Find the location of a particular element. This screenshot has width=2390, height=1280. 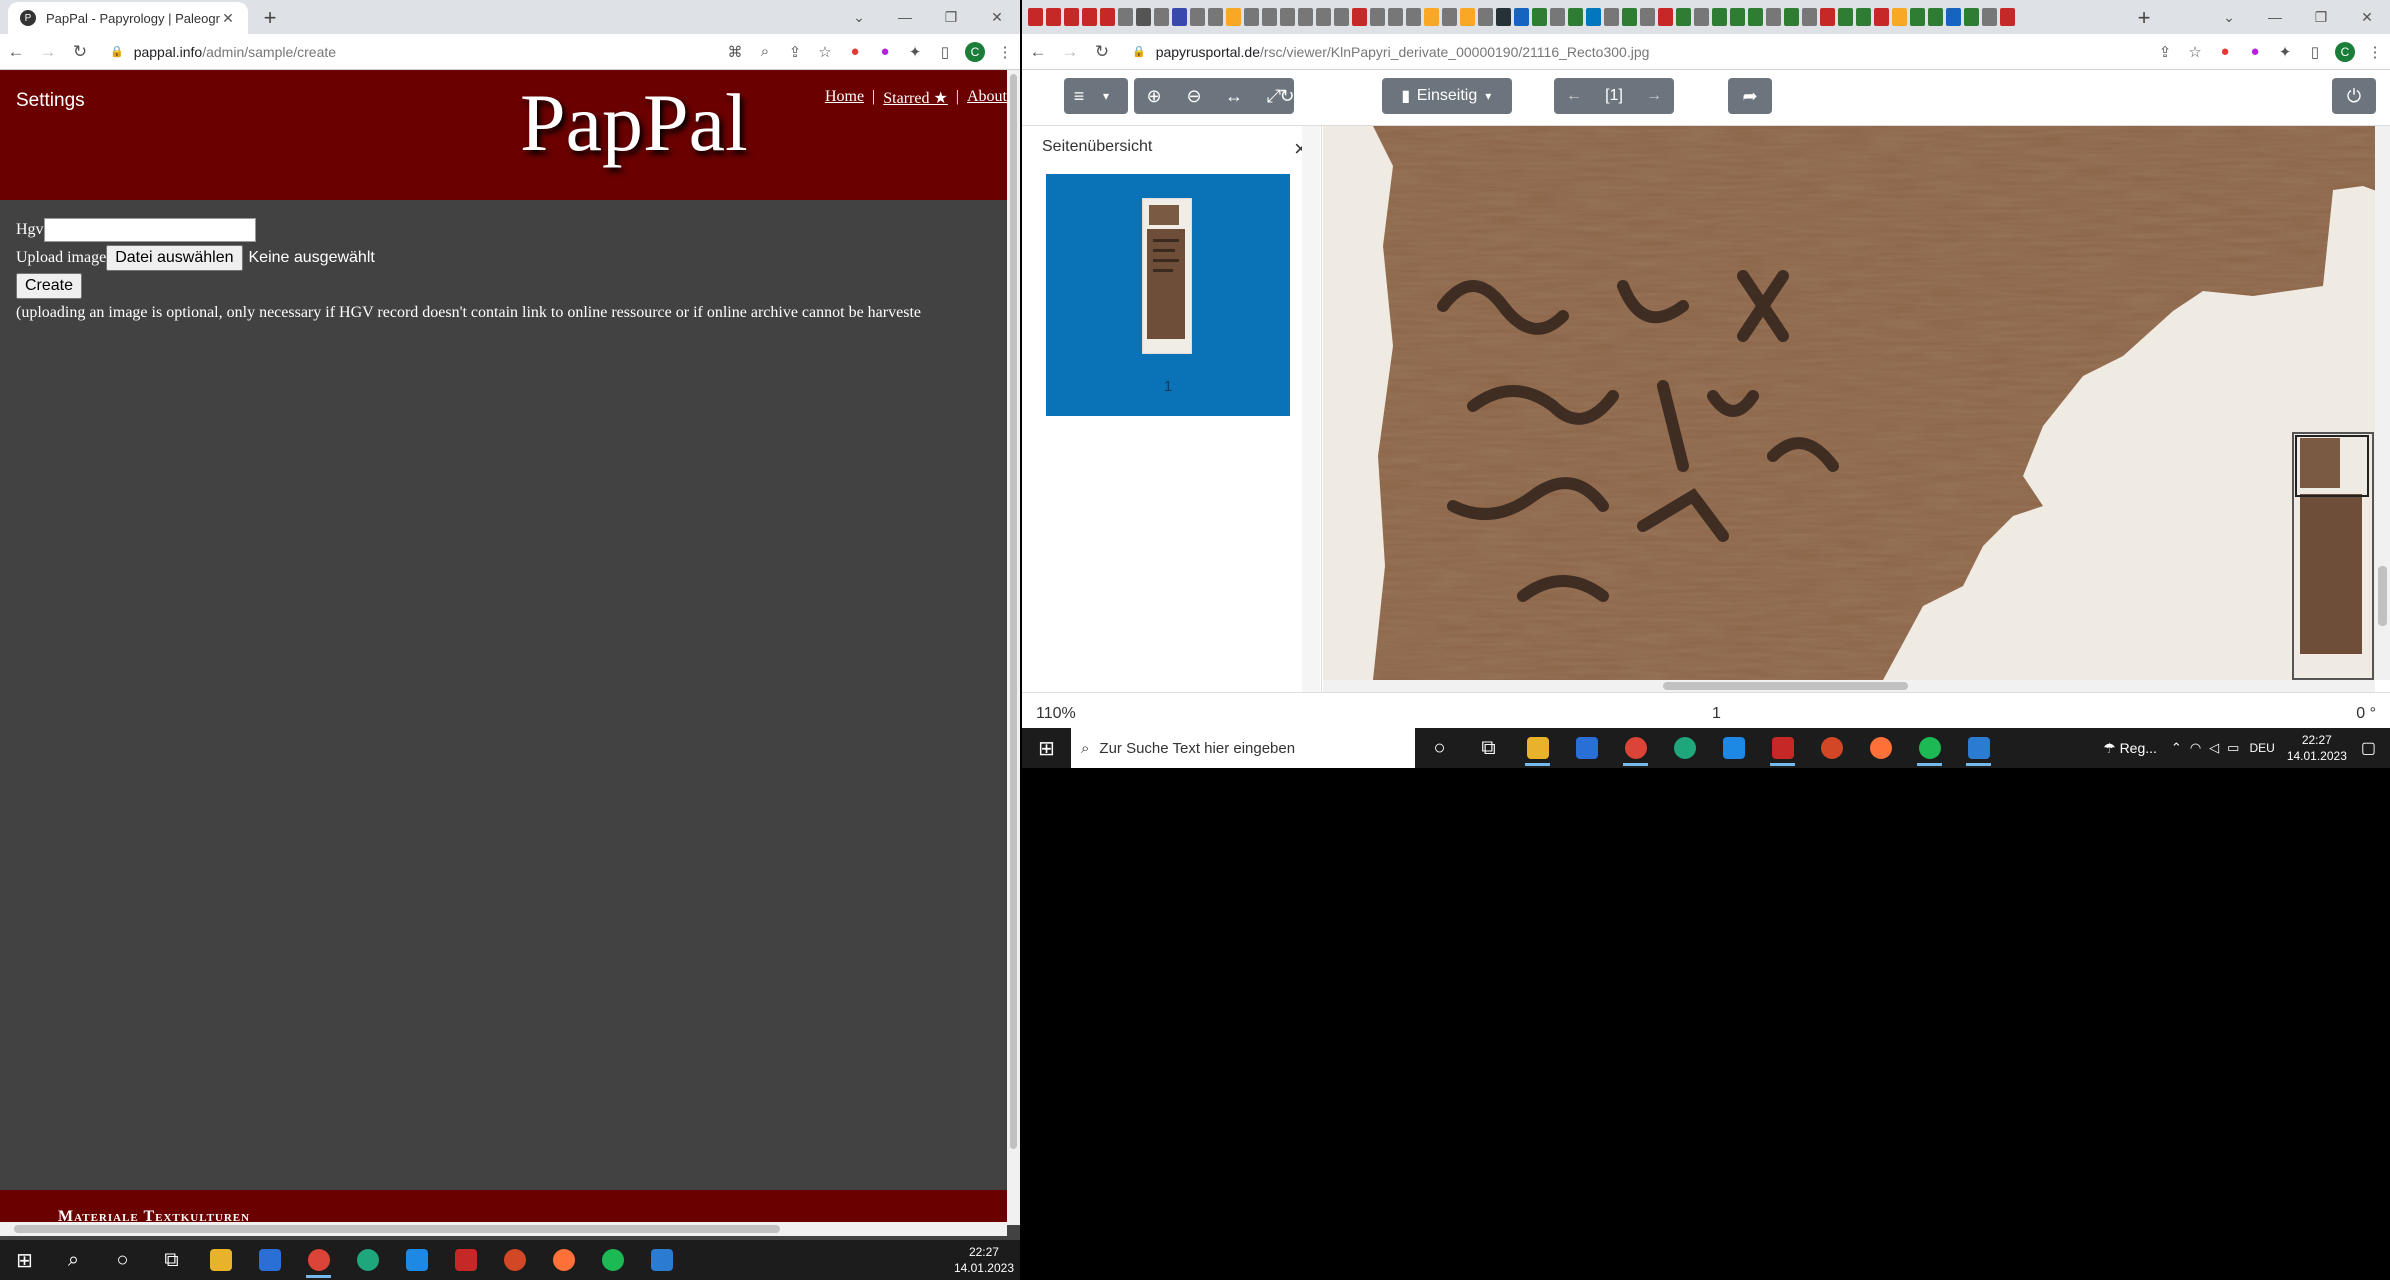

sidebar-menu-button: ≡ ▾ is located at coordinates (1096, 96).